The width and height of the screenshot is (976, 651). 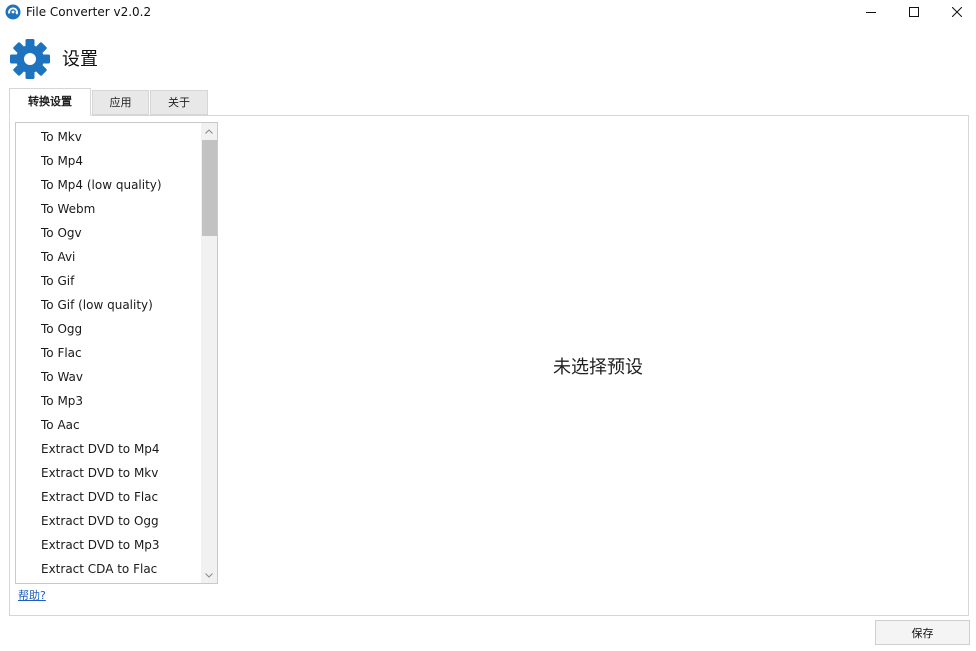 What do you see at coordinates (108, 425) in the screenshot?
I see `preset-item: To Aac` at bounding box center [108, 425].